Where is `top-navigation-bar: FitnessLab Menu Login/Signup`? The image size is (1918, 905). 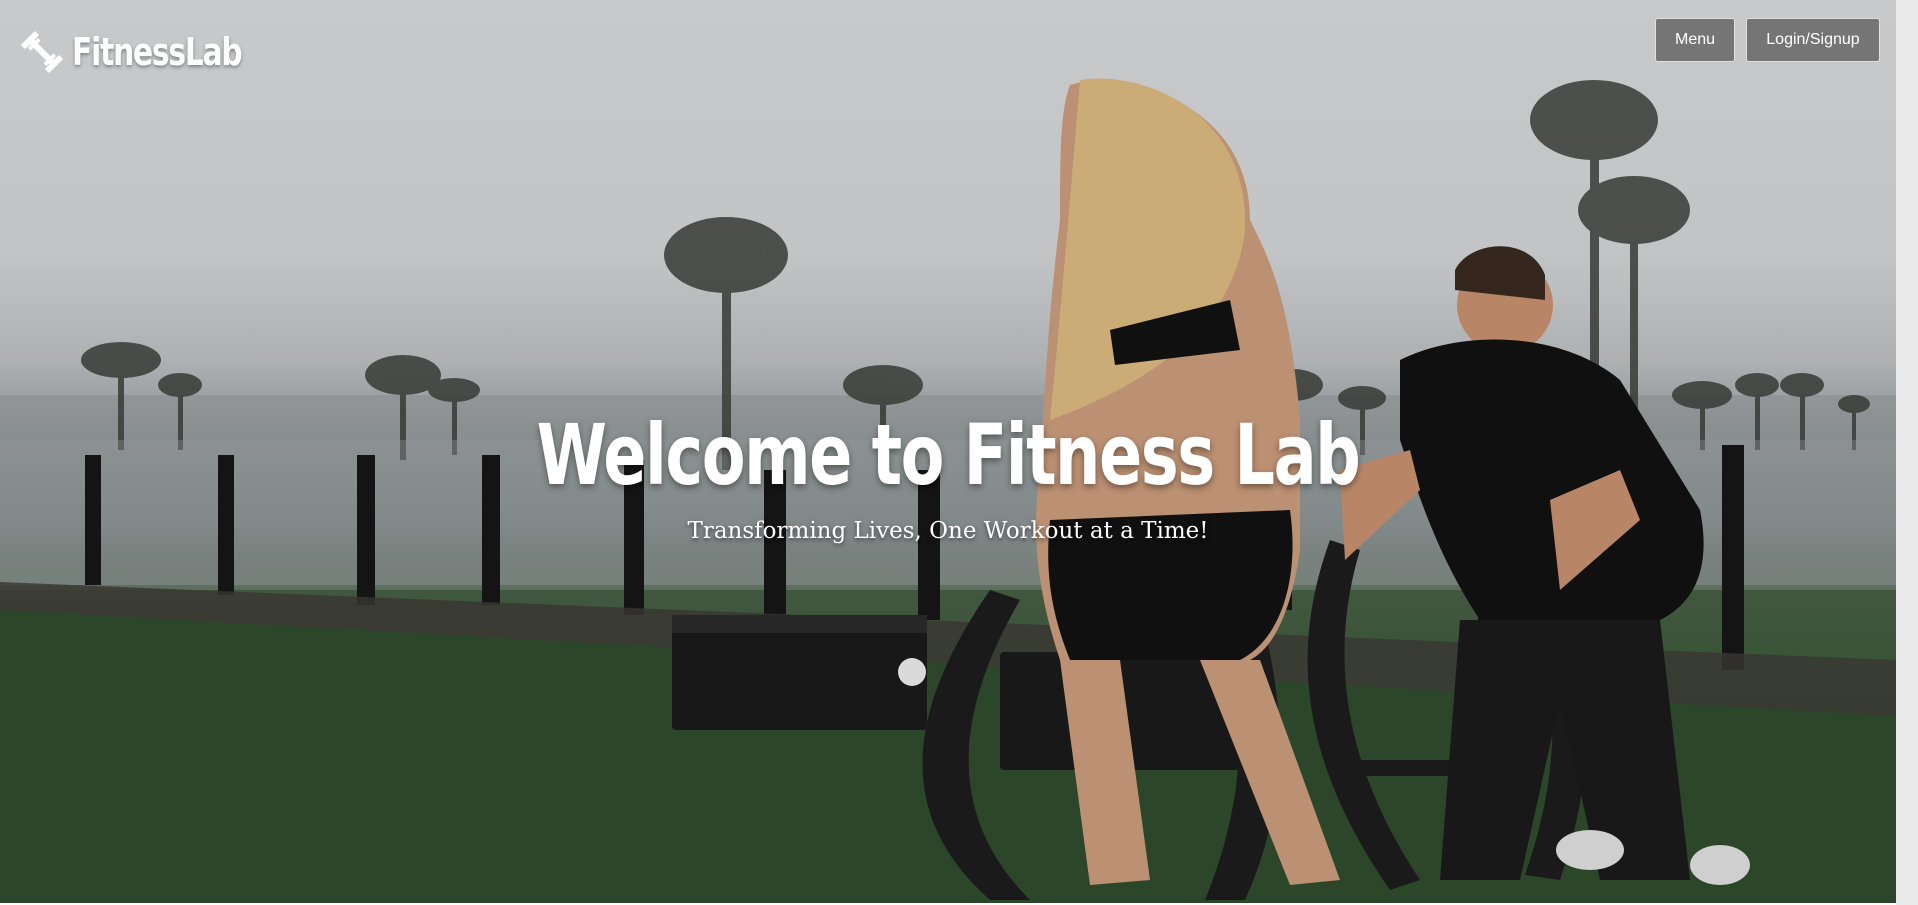
top-navigation-bar: FitnessLab Menu Login/Signup is located at coordinates (948, 45).